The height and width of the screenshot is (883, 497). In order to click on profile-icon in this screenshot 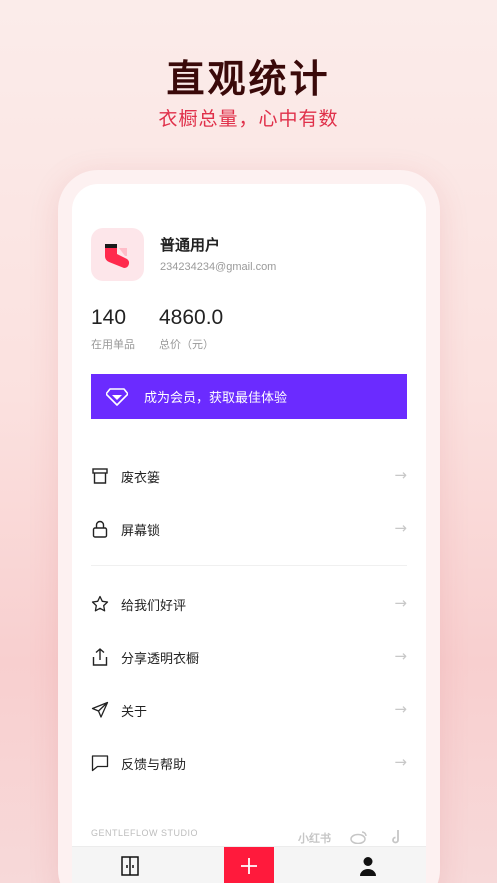, I will do `click(368, 866)`.